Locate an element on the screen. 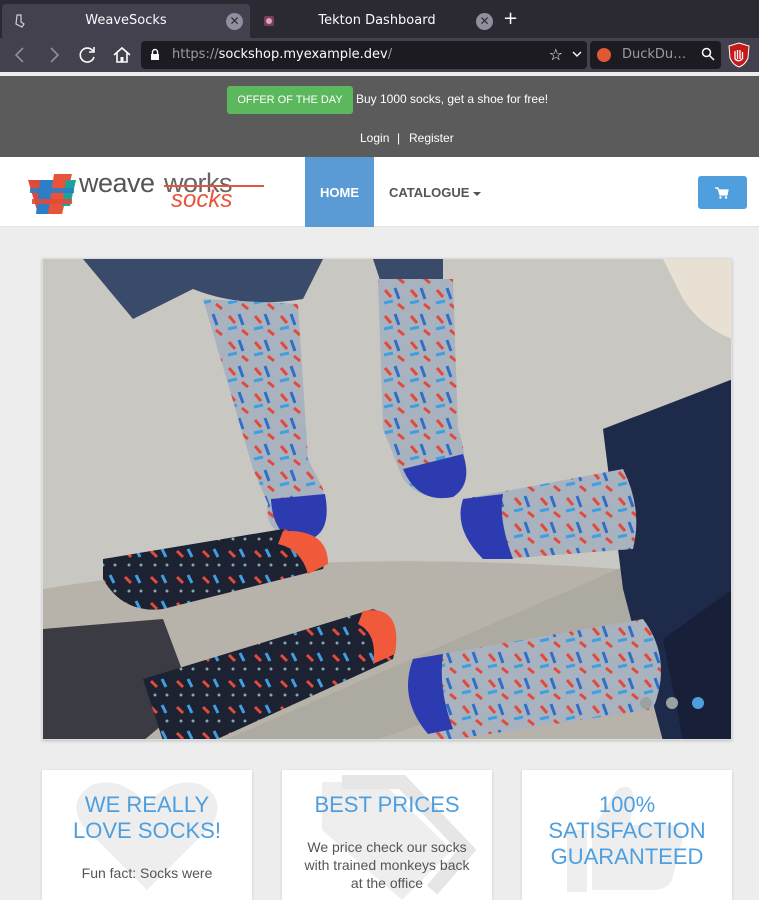  chevron-down-icon is located at coordinates (577, 54).